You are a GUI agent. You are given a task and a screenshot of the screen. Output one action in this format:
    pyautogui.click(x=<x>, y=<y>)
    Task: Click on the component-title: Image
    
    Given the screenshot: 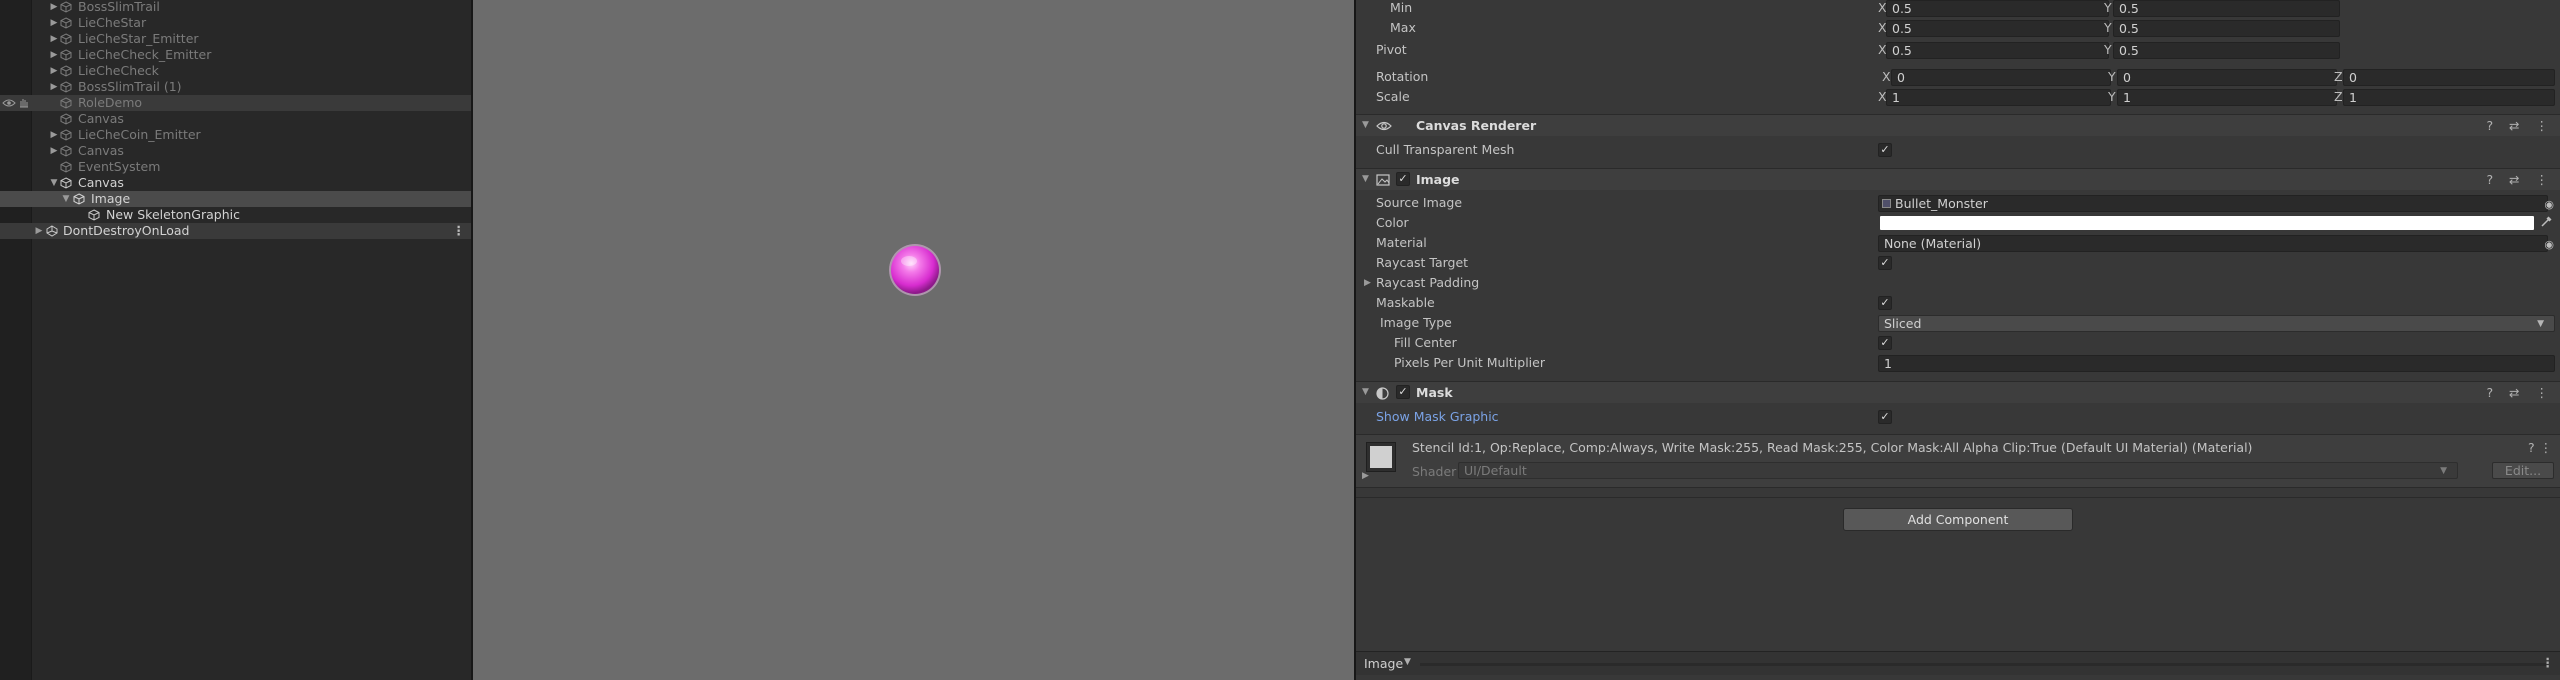 What is the action you would take?
    pyautogui.click(x=1438, y=179)
    